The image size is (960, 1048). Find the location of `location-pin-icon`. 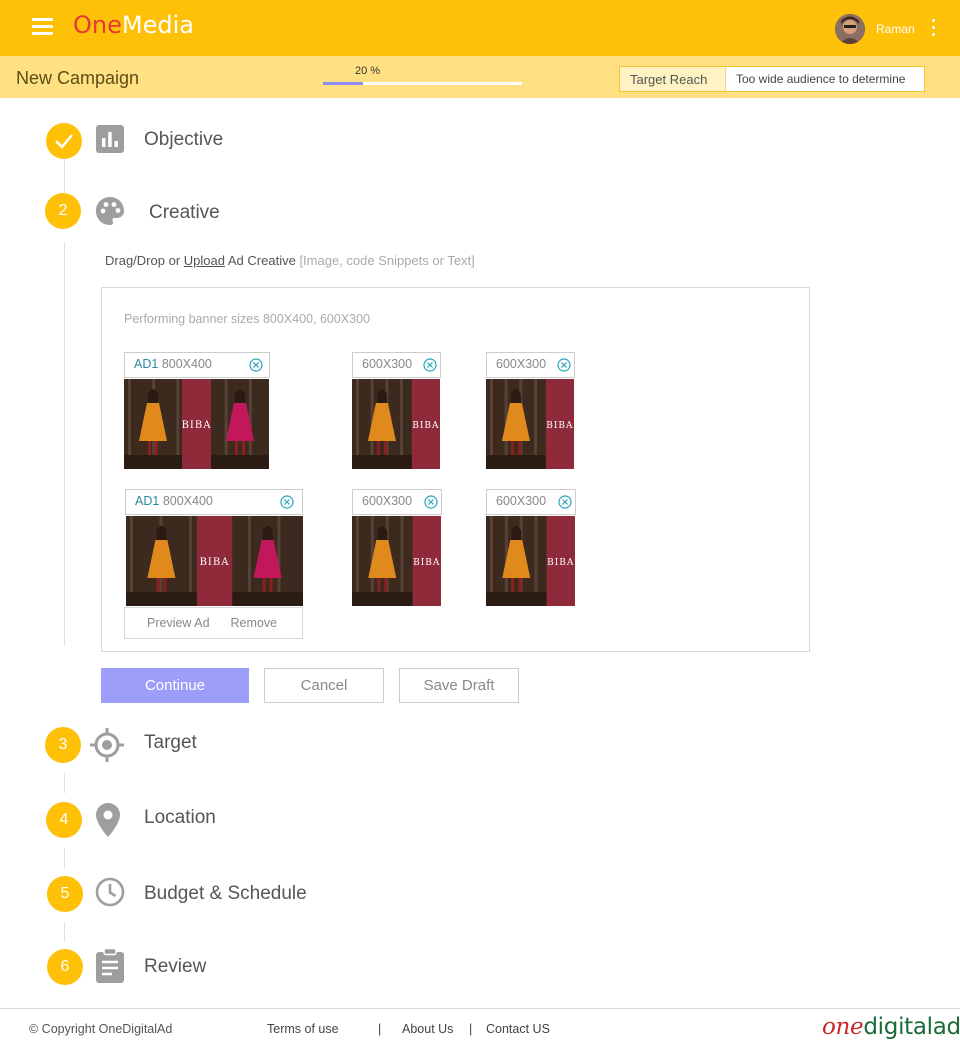

location-pin-icon is located at coordinates (108, 820).